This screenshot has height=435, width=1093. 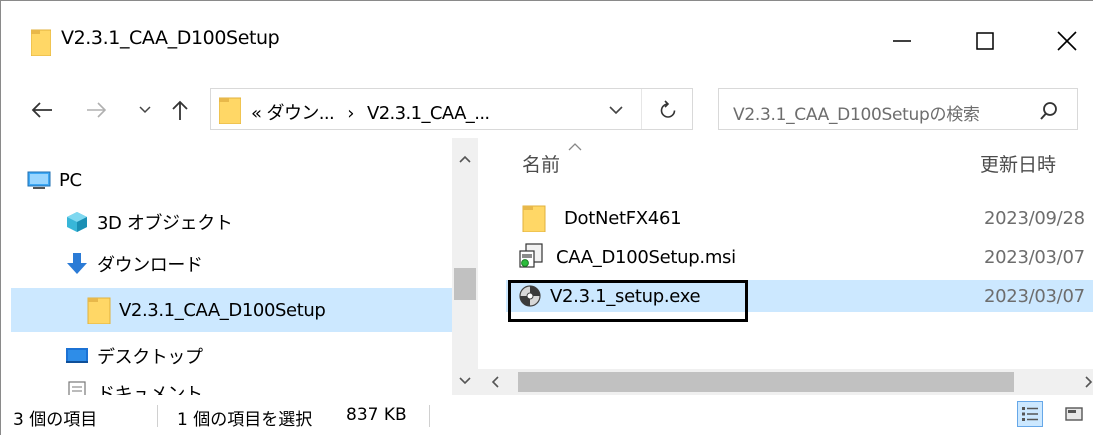 I want to click on desktop-icon, so click(x=77, y=355).